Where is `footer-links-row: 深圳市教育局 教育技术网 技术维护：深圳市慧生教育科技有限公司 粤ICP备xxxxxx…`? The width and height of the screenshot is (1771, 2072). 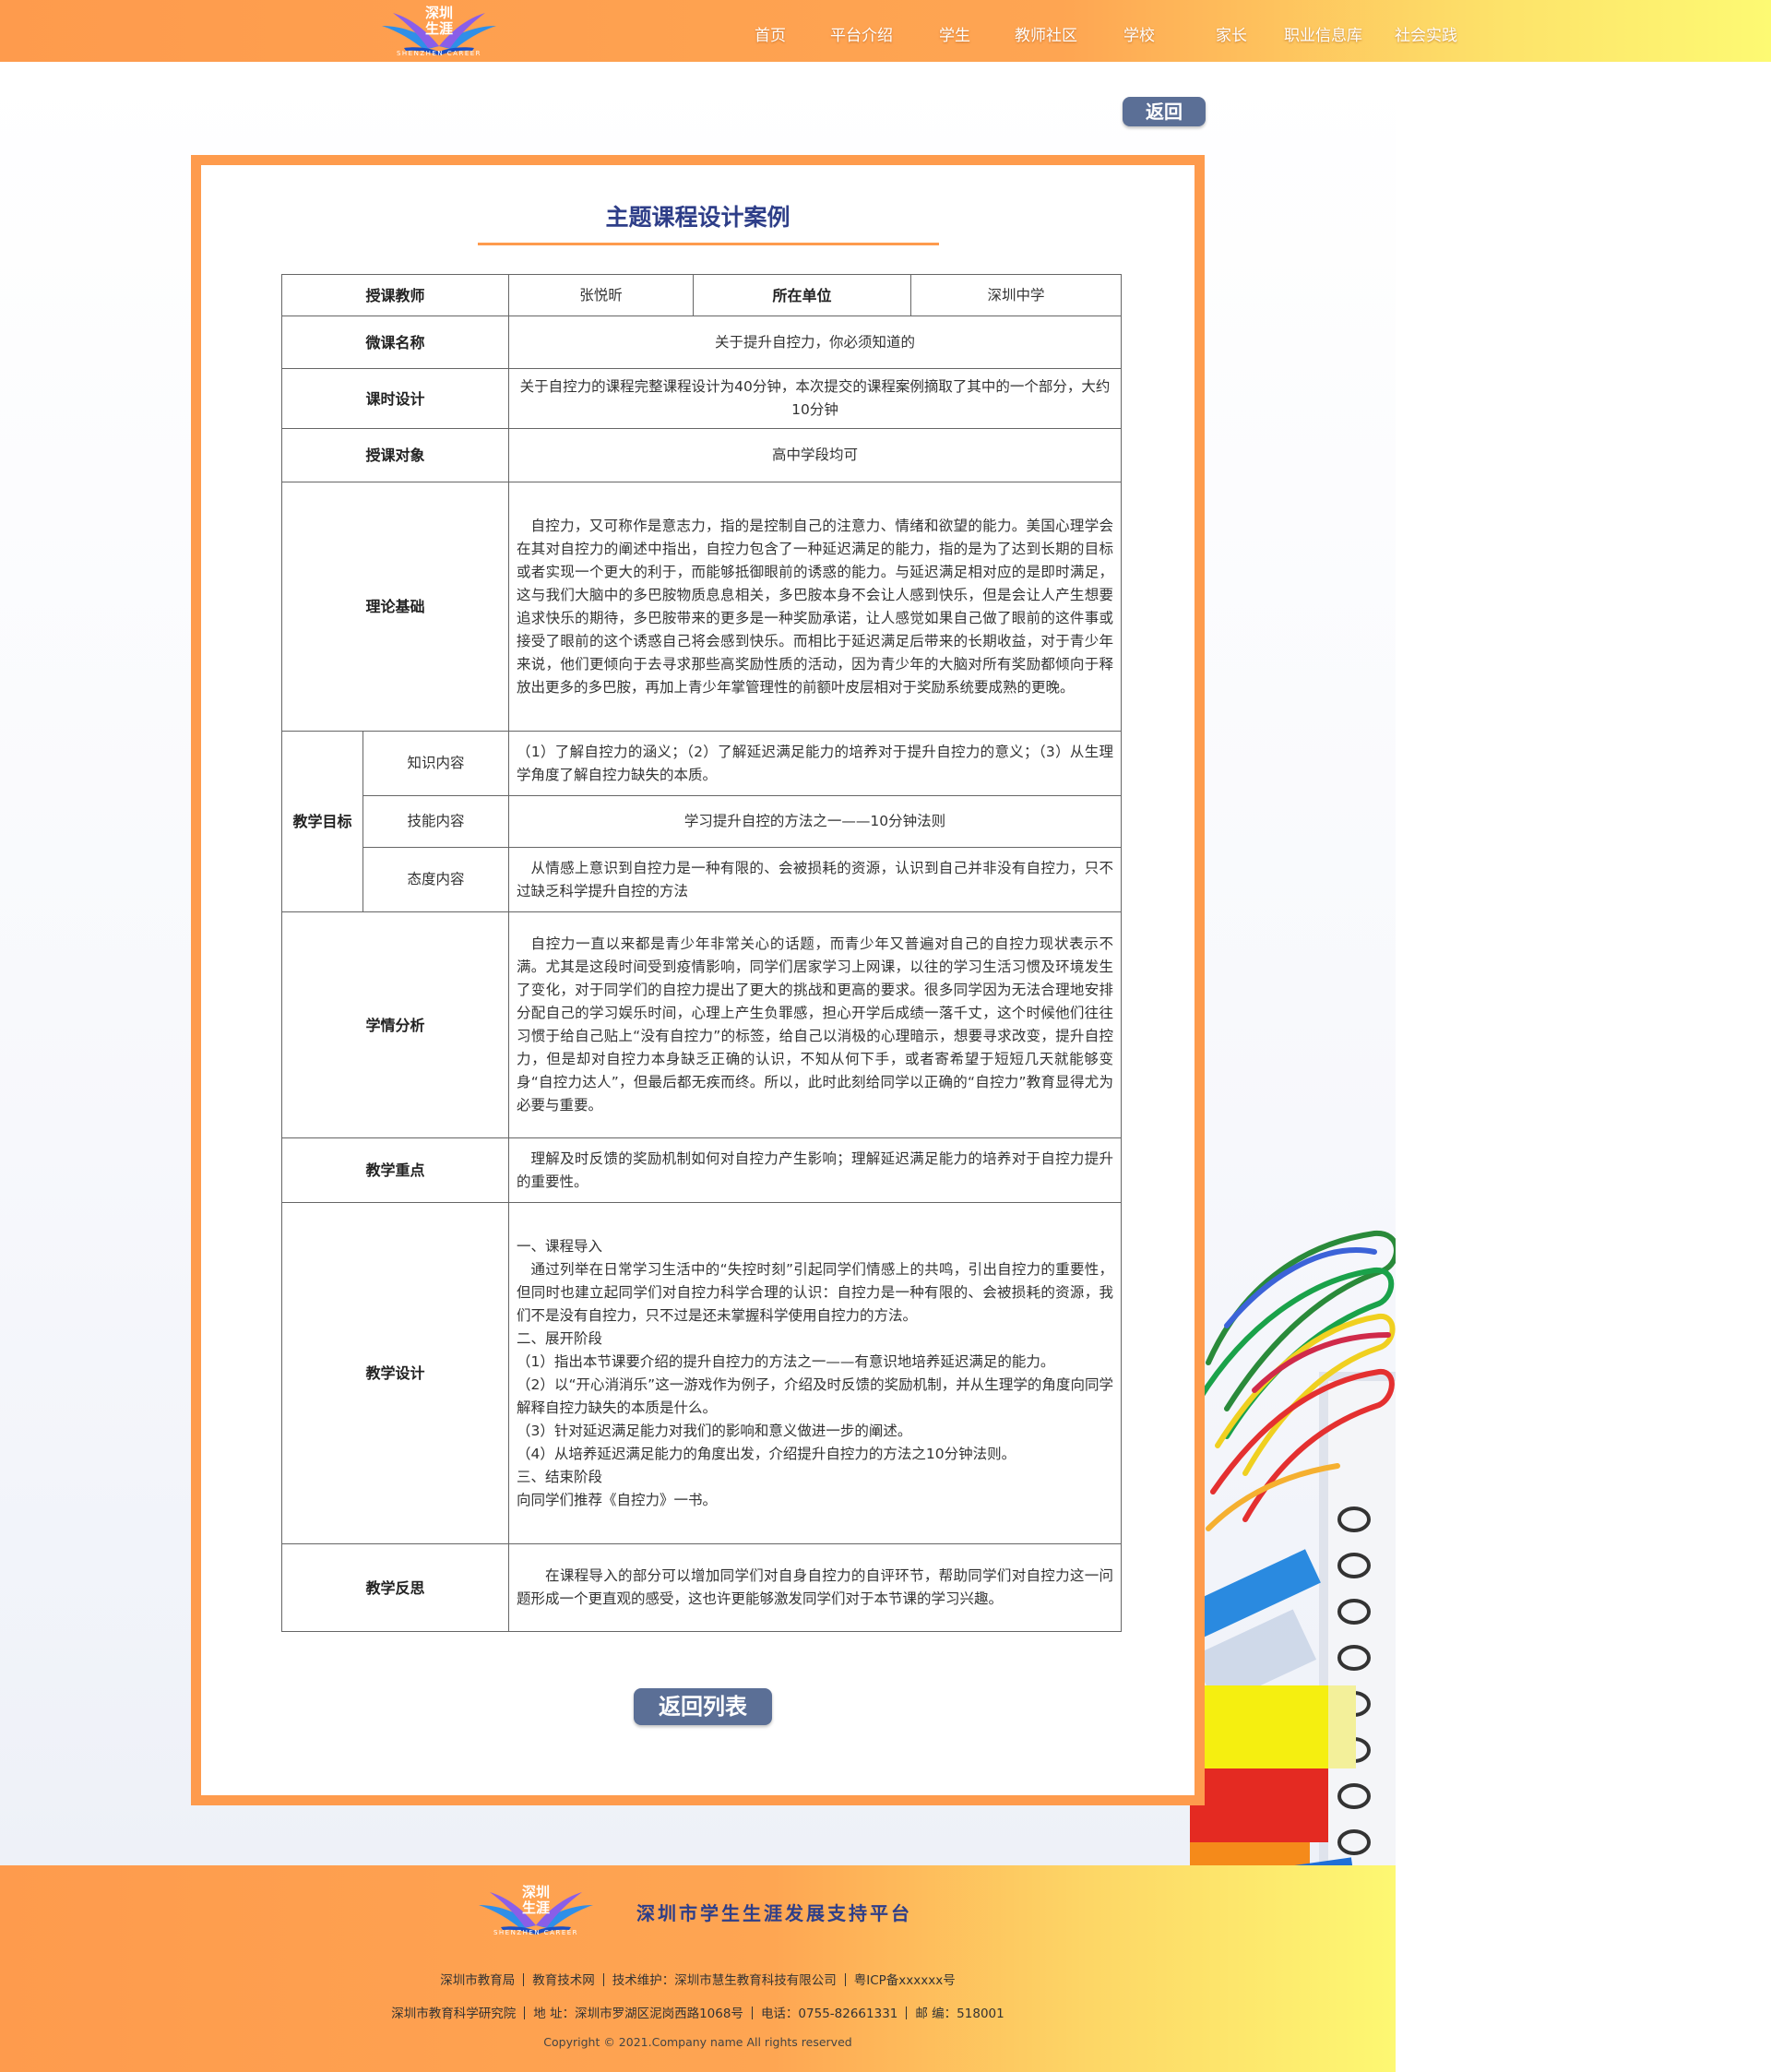 footer-links-row: 深圳市教育局 教育技术网 技术维护：深圳市慧生教育科技有限公司 粤ICP备xxxxxx… is located at coordinates (698, 1979).